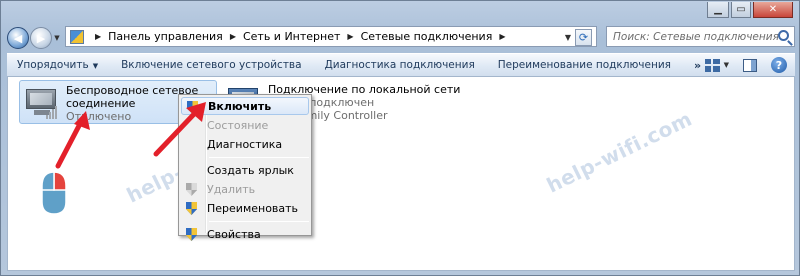 This screenshot has width=800, height=276. I want to click on breadcrumb-network-internet: Сеть и Интернет, so click(291, 36).